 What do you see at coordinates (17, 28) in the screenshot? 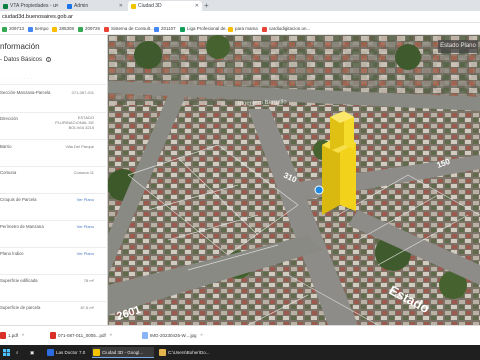
I see `bookmark-label: 209713` at bounding box center [17, 28].